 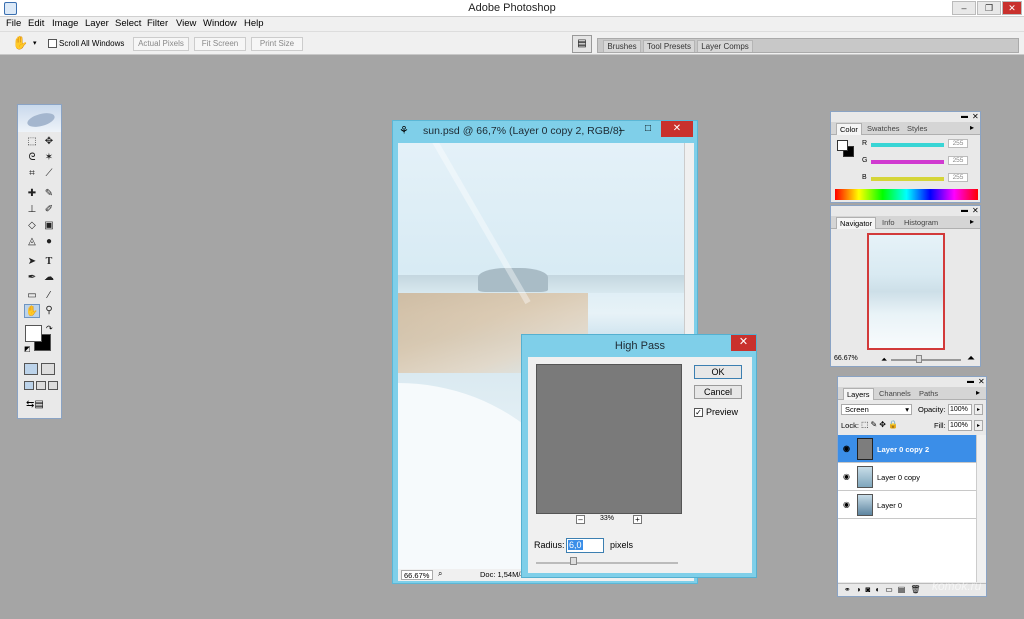 What do you see at coordinates (718, 392) in the screenshot?
I see `cancel-button: Cancel` at bounding box center [718, 392].